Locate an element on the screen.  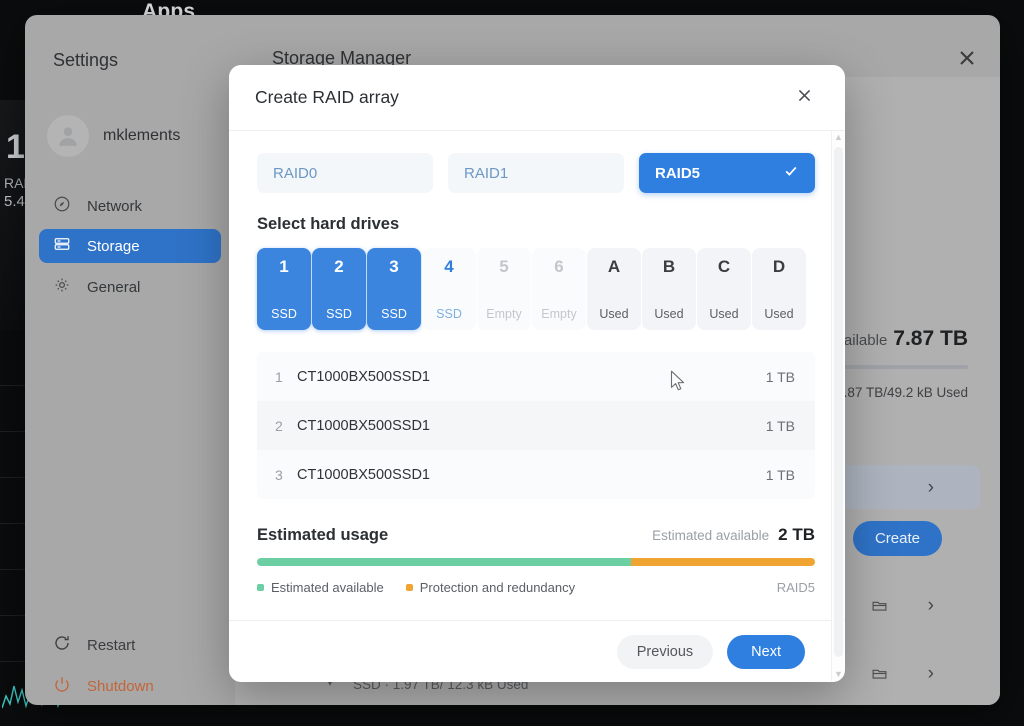
usage-segment-available is located at coordinates (444, 562).